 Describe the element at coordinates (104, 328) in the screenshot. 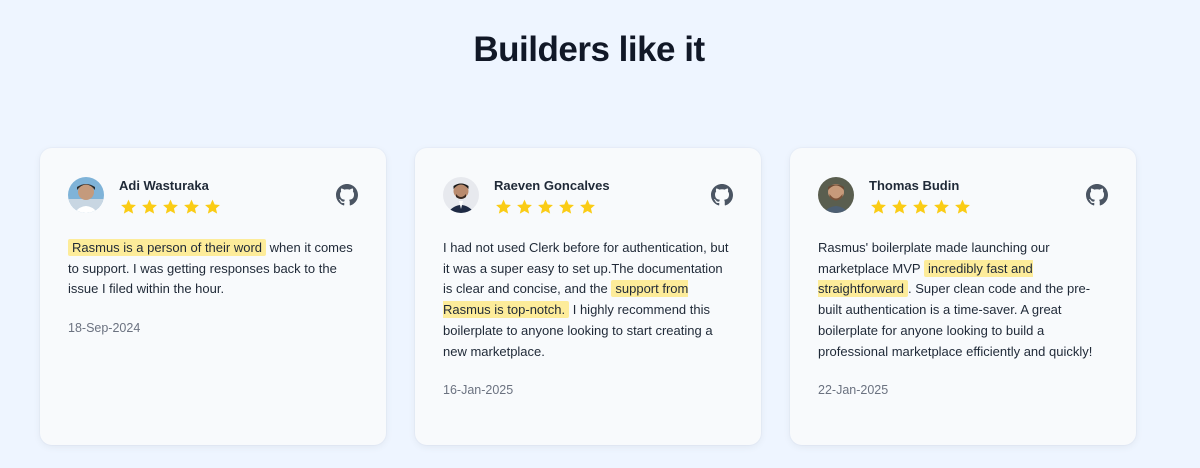

I see `review-date: 18-Sep-2024` at that location.